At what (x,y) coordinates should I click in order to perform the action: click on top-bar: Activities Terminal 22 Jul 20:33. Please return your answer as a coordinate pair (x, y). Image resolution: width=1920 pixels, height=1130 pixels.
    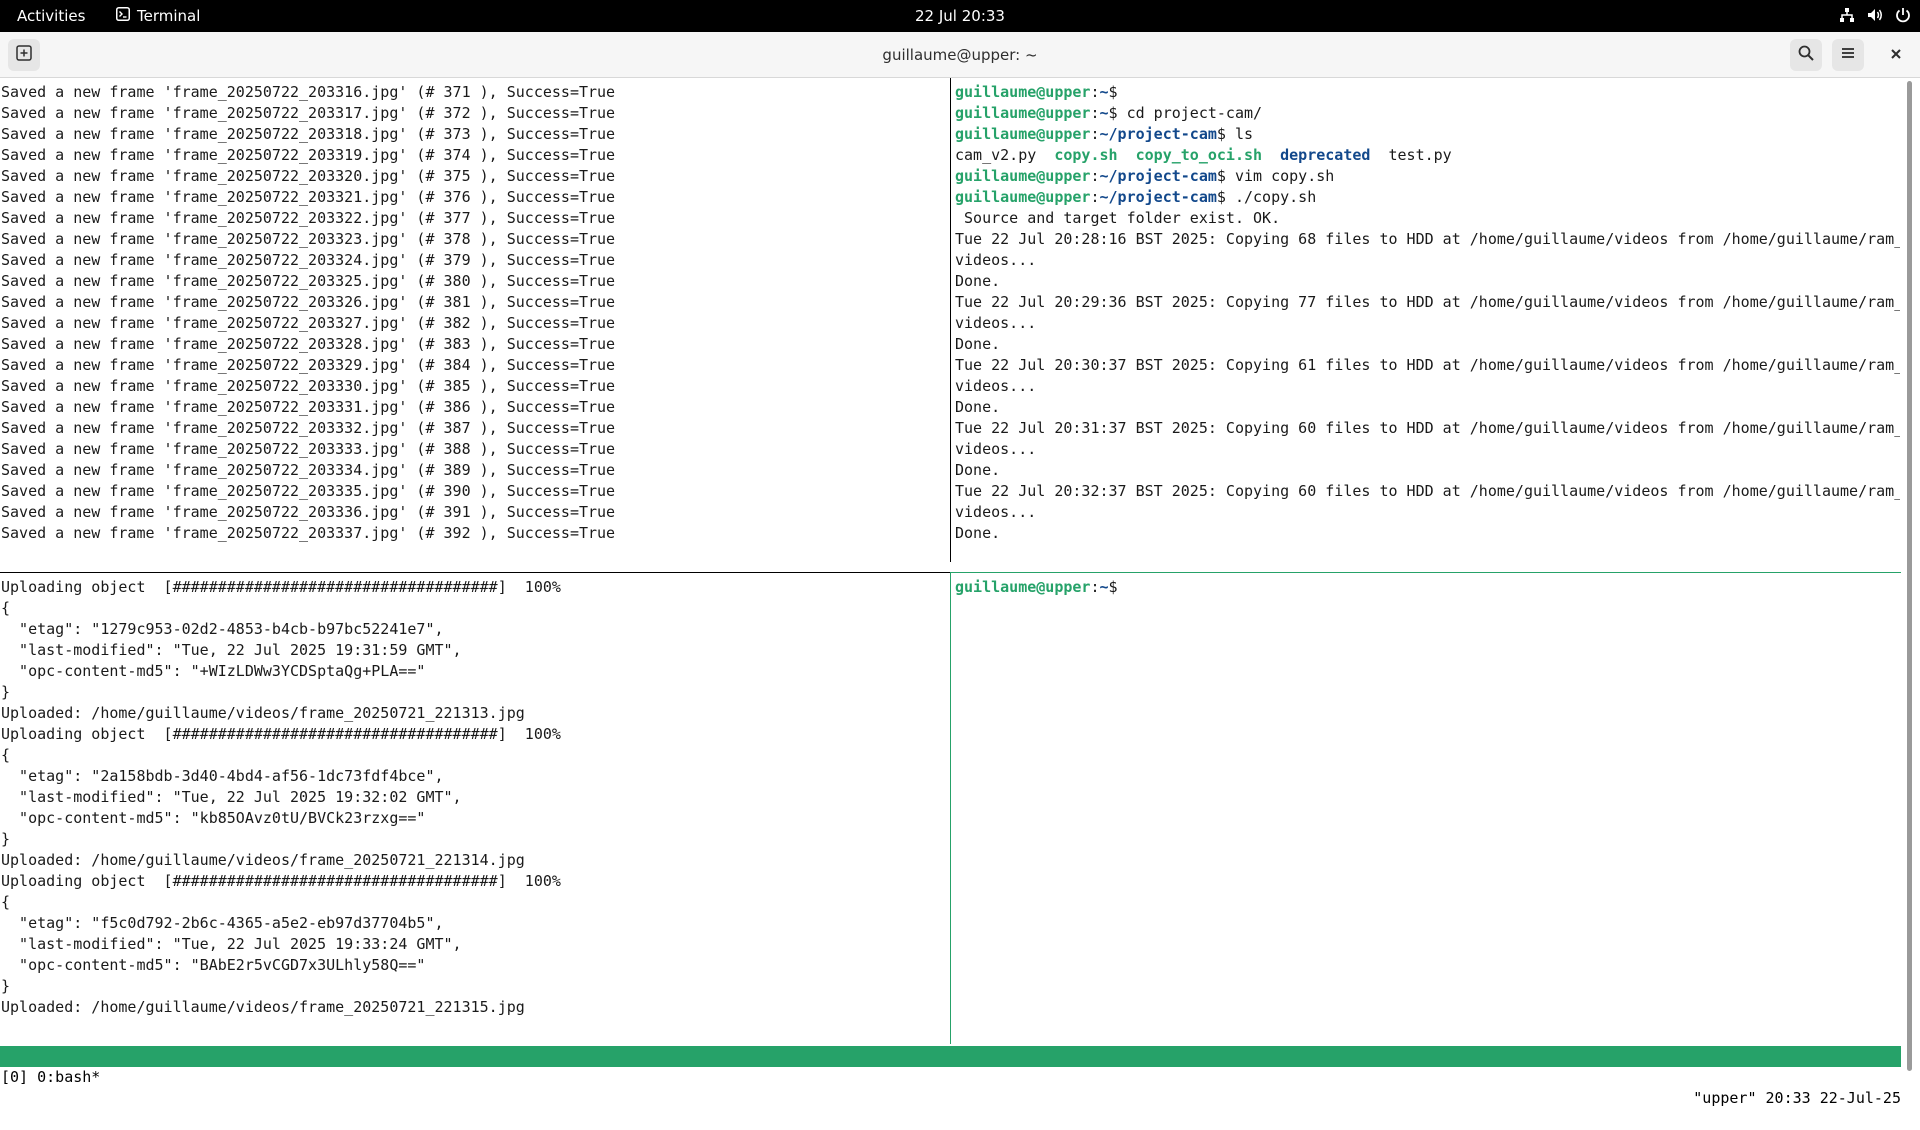
    Looking at the image, I should click on (960, 16).